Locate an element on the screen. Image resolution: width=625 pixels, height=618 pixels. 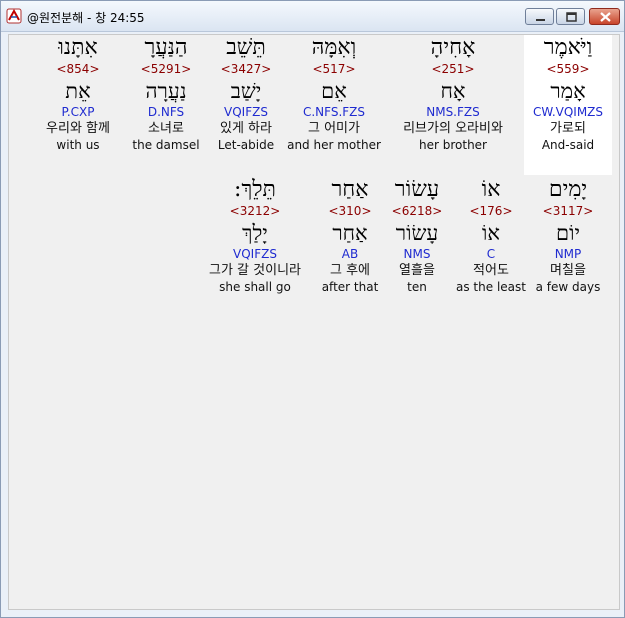
parse-code: P.CXP is located at coordinates (78, 112).